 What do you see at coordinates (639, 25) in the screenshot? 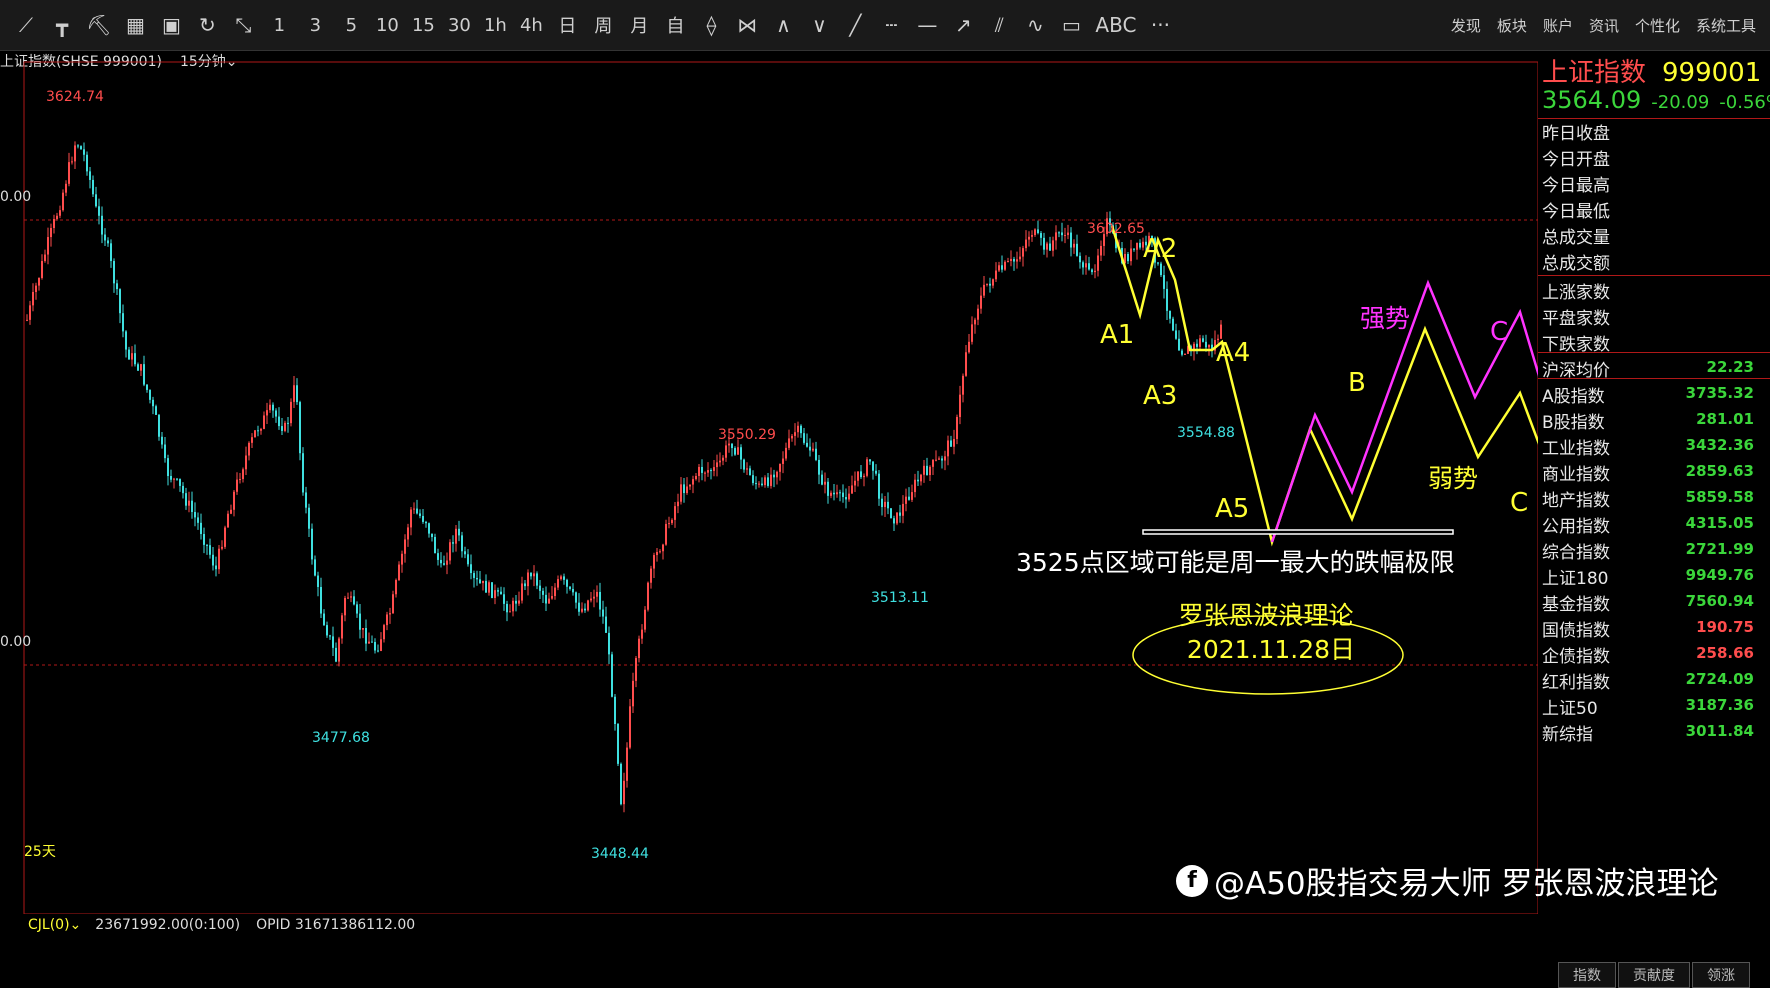
I see `period-button: 月` at bounding box center [639, 25].